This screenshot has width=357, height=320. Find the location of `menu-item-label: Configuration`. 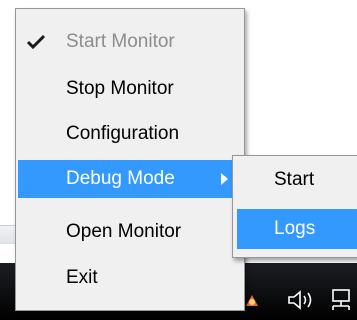

menu-item-label: Configuration is located at coordinates (123, 133).